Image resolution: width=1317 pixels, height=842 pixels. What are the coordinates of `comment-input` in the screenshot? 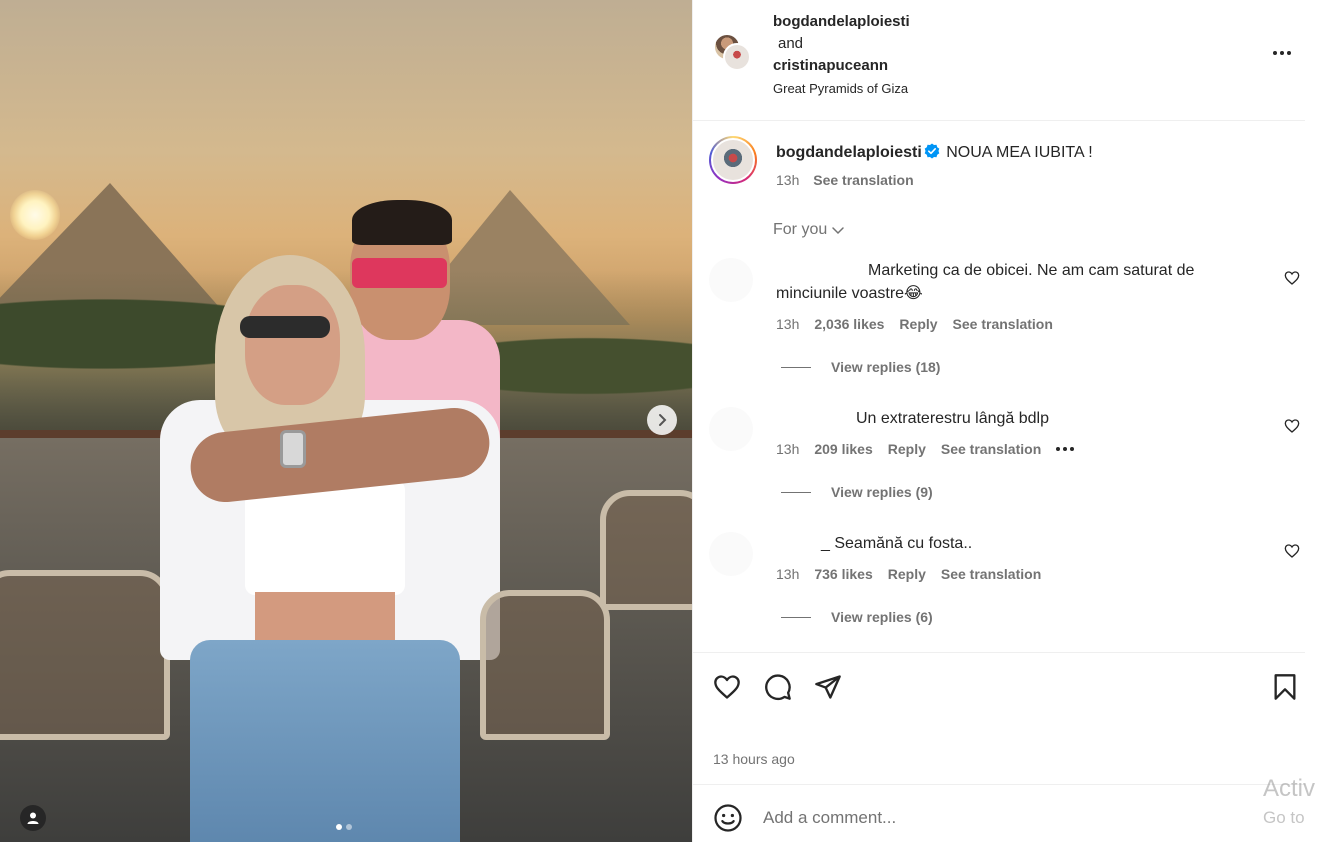 It's located at (998, 818).